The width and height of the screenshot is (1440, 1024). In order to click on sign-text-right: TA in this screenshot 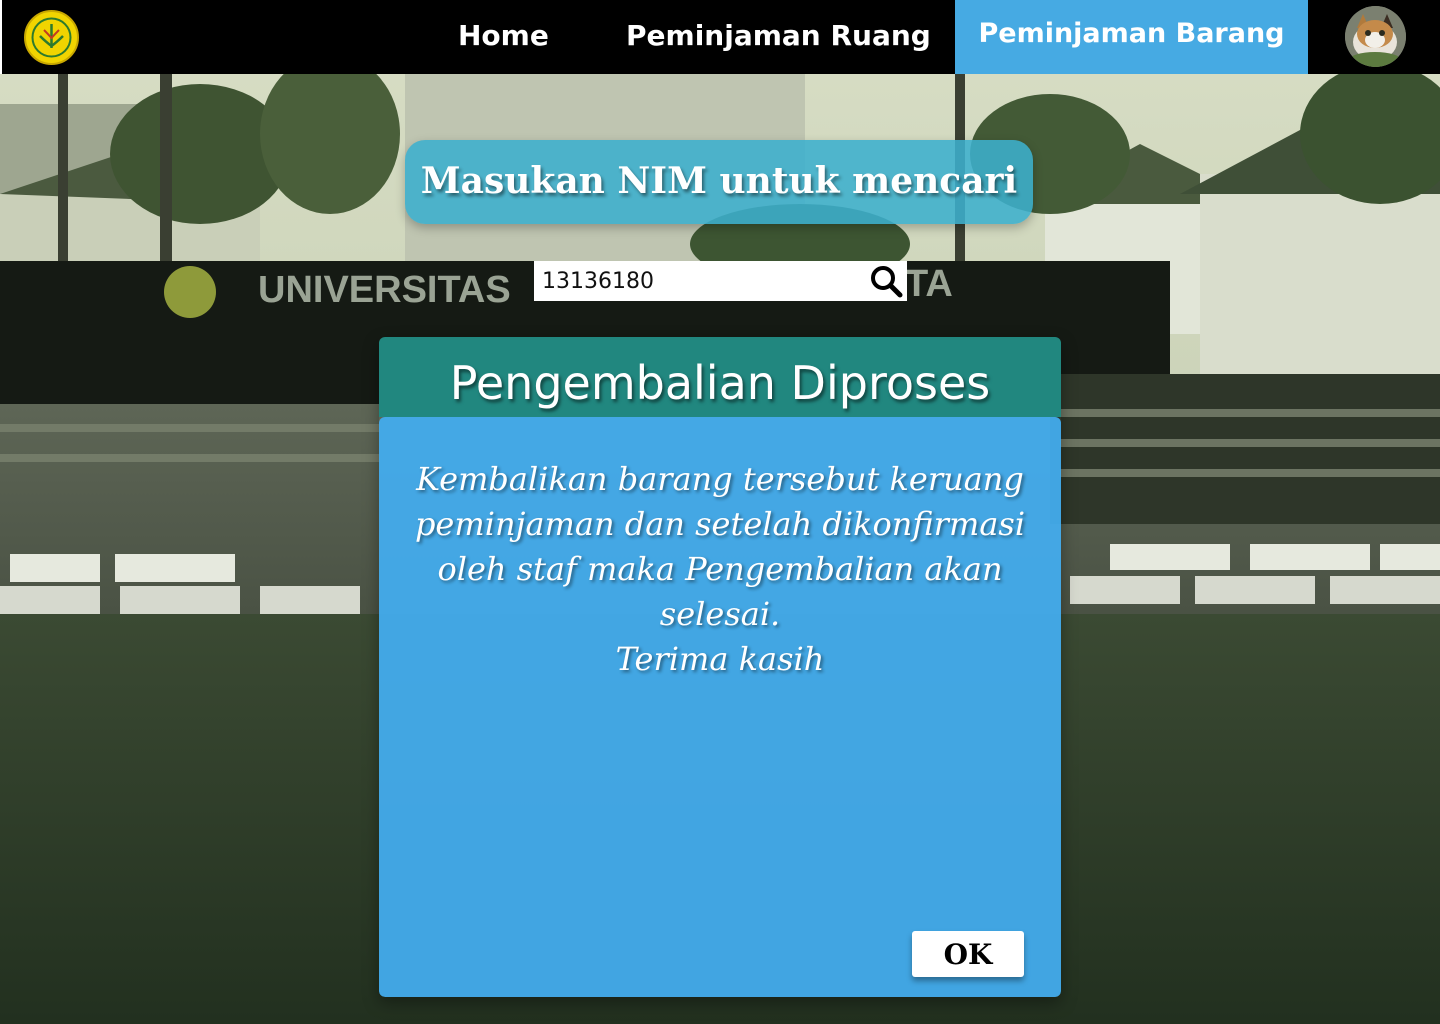, I will do `click(929, 284)`.